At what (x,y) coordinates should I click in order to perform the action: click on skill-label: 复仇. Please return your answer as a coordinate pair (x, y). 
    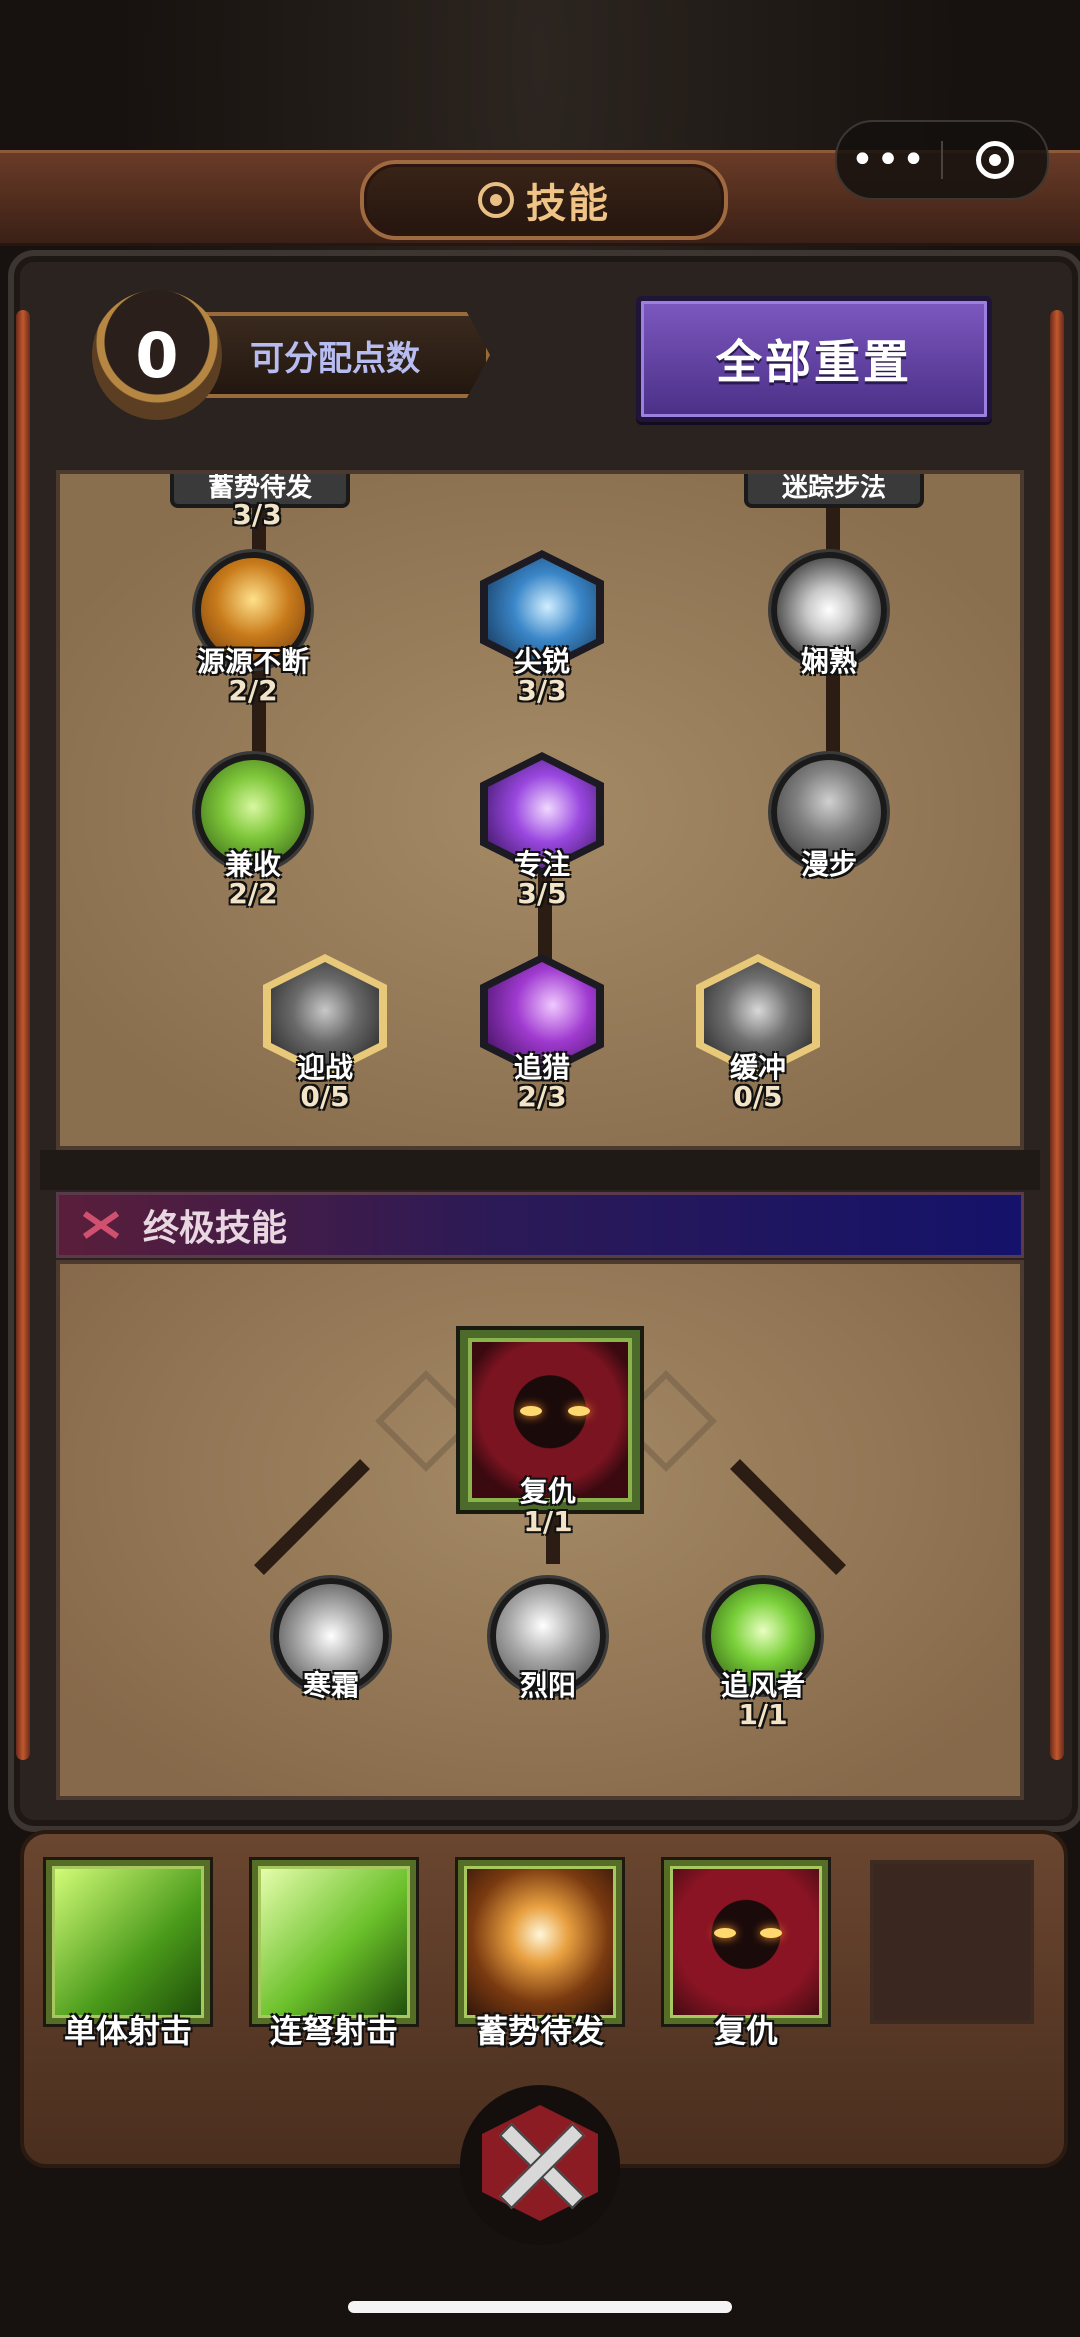
    Looking at the image, I should click on (548, 1491).